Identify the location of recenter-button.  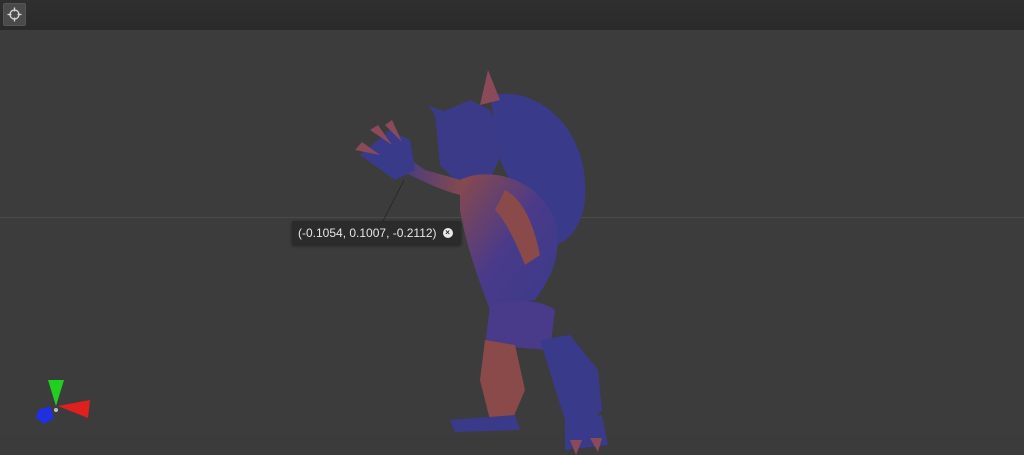
(14, 14).